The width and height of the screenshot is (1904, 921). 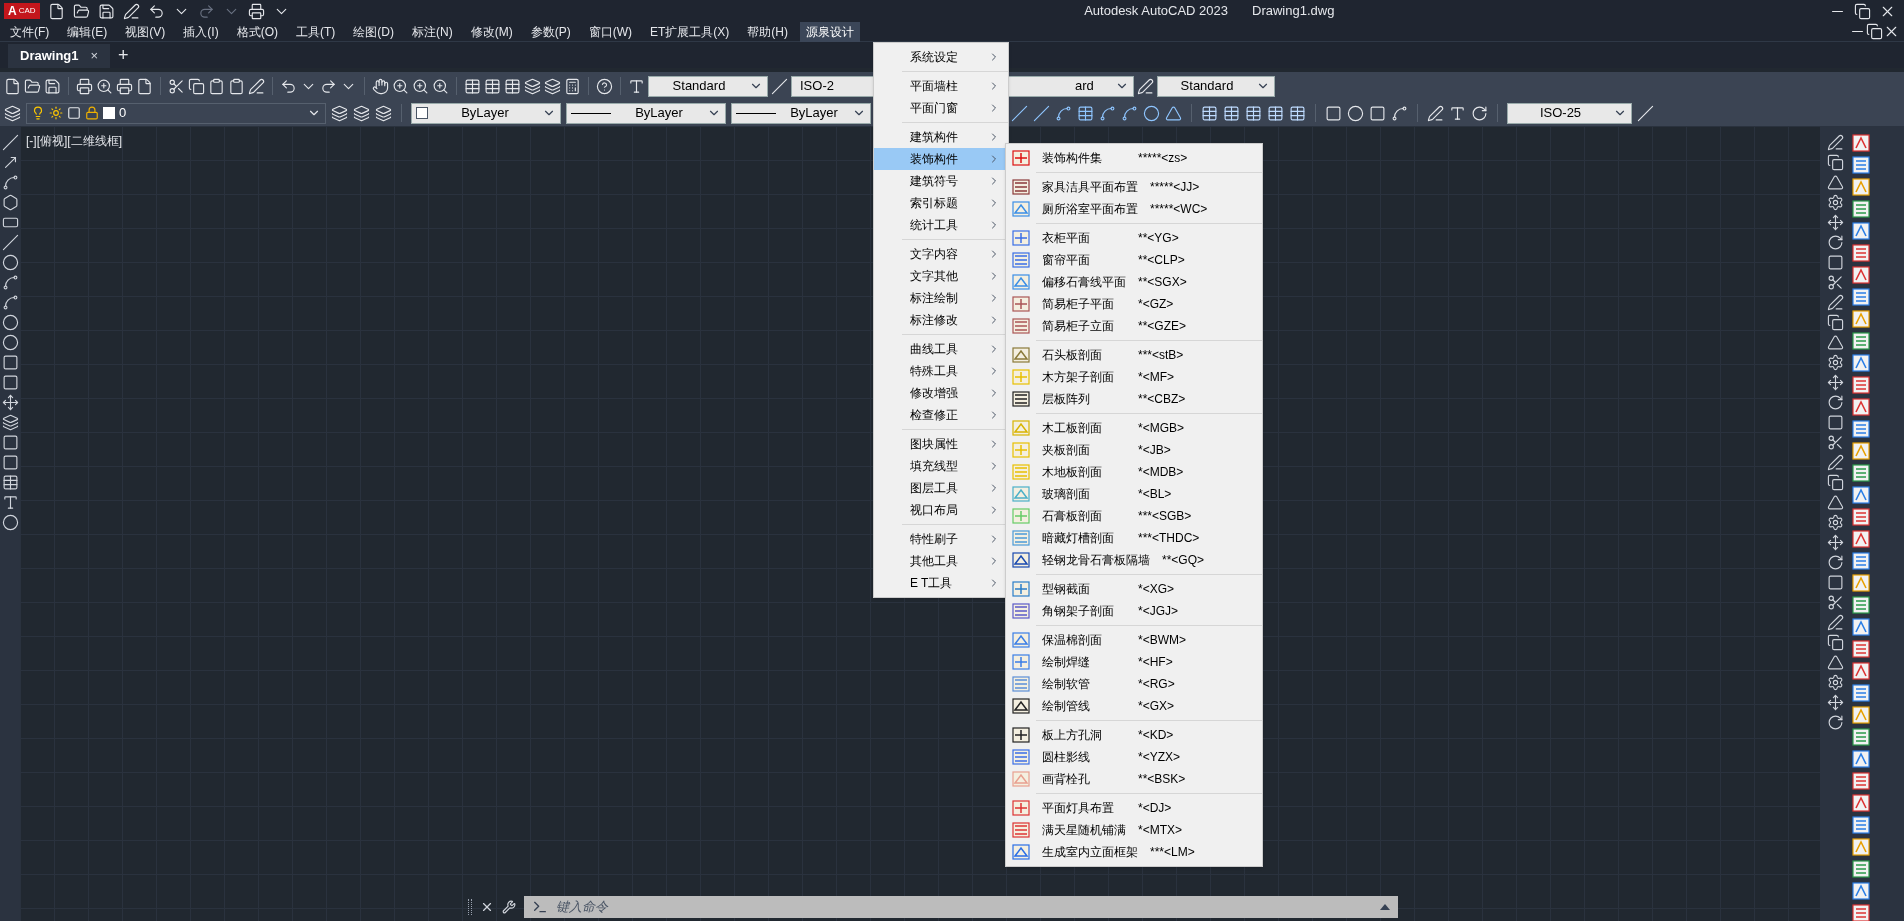 I want to click on menu-item: 视图(V), so click(x=145, y=31).